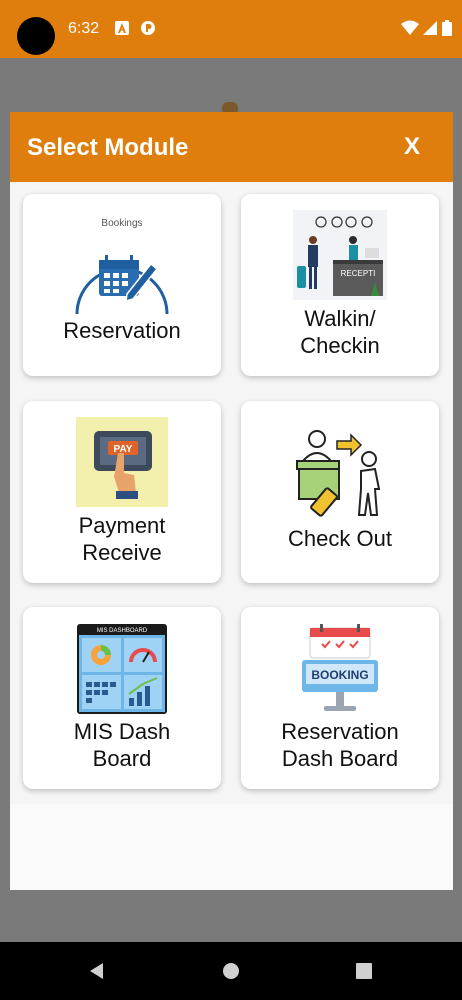 This screenshot has width=462, height=1000. What do you see at coordinates (122, 745) in the screenshot?
I see `module-label: MIS Dash Board` at bounding box center [122, 745].